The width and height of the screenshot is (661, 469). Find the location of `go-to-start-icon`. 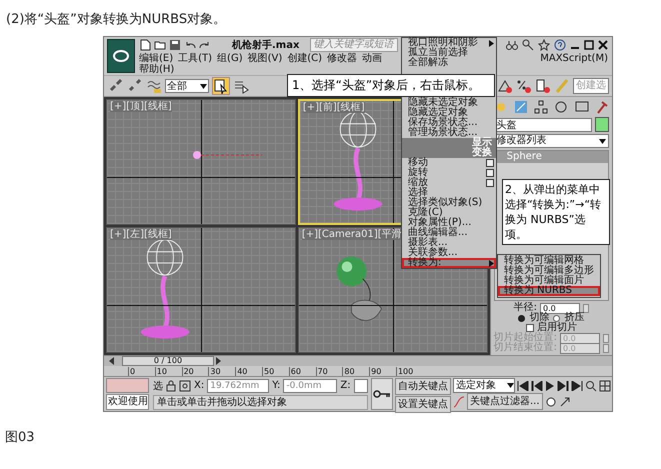

go-to-start-icon is located at coordinates (523, 385).